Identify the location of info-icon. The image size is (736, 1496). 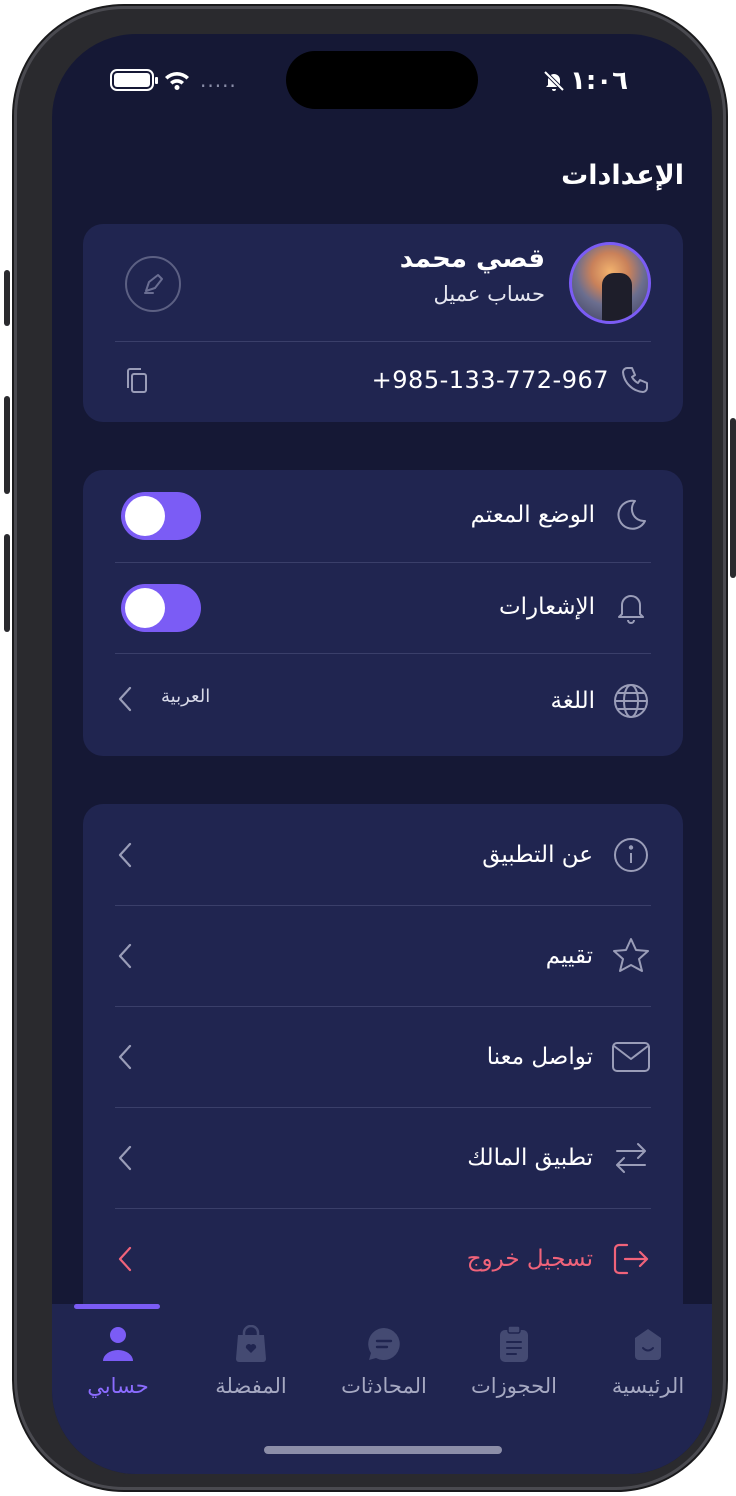
(631, 855).